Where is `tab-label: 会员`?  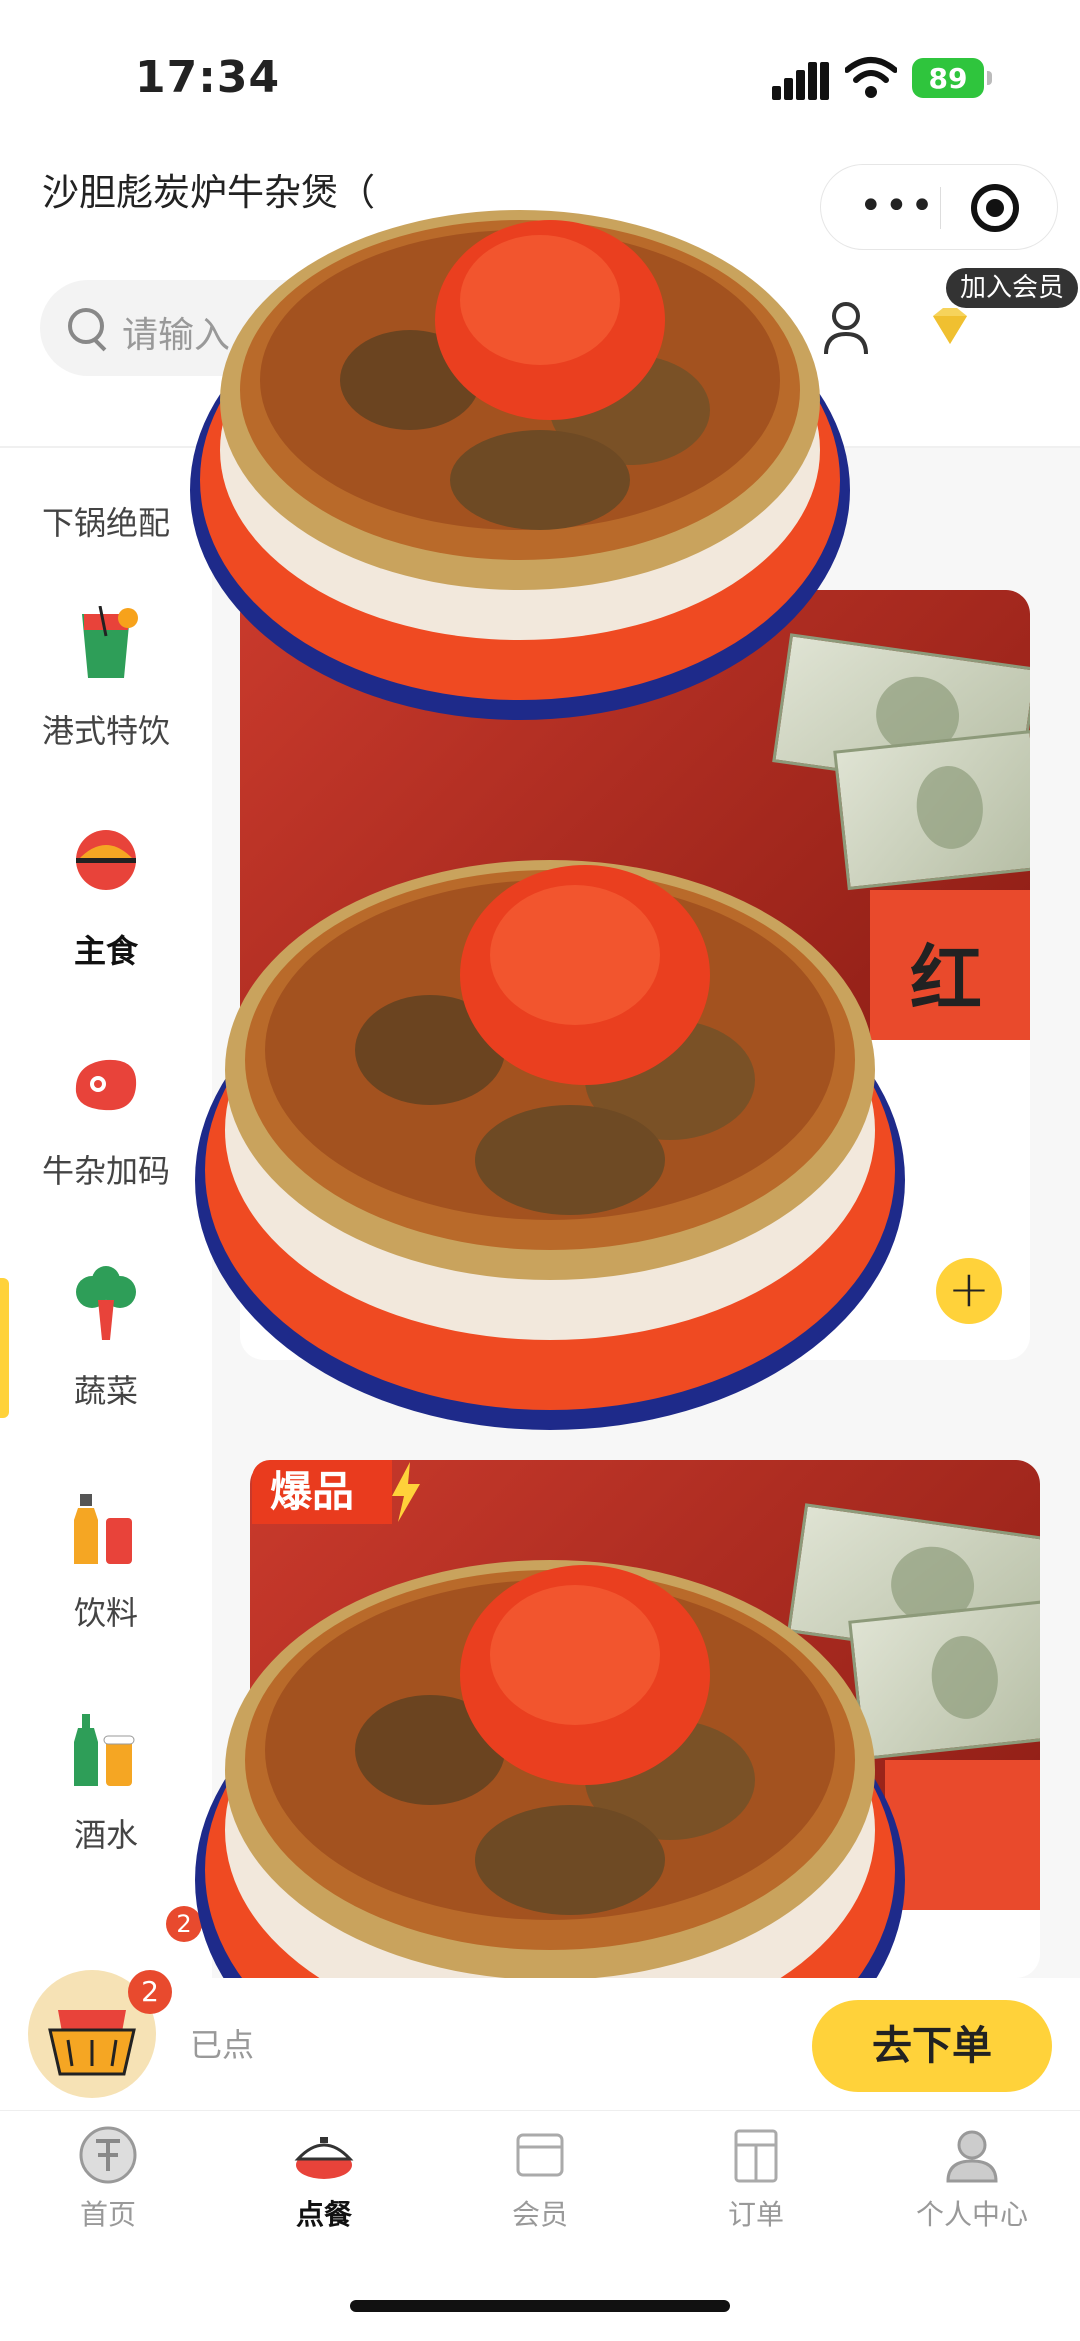
tab-label: 会员 is located at coordinates (539, 2214).